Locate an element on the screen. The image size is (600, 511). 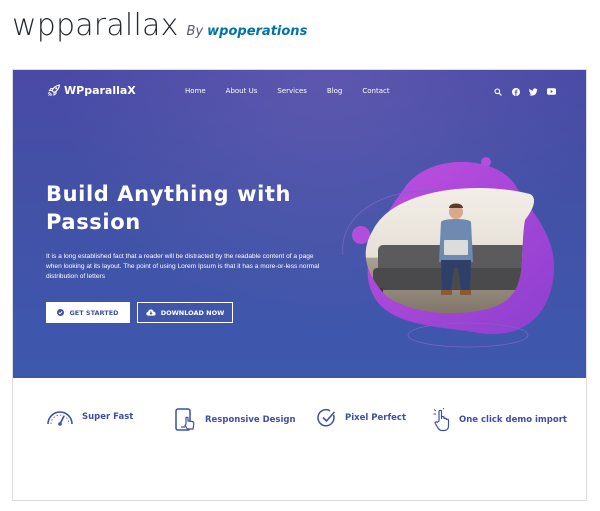
cloud-download-icon is located at coordinates (150, 312).